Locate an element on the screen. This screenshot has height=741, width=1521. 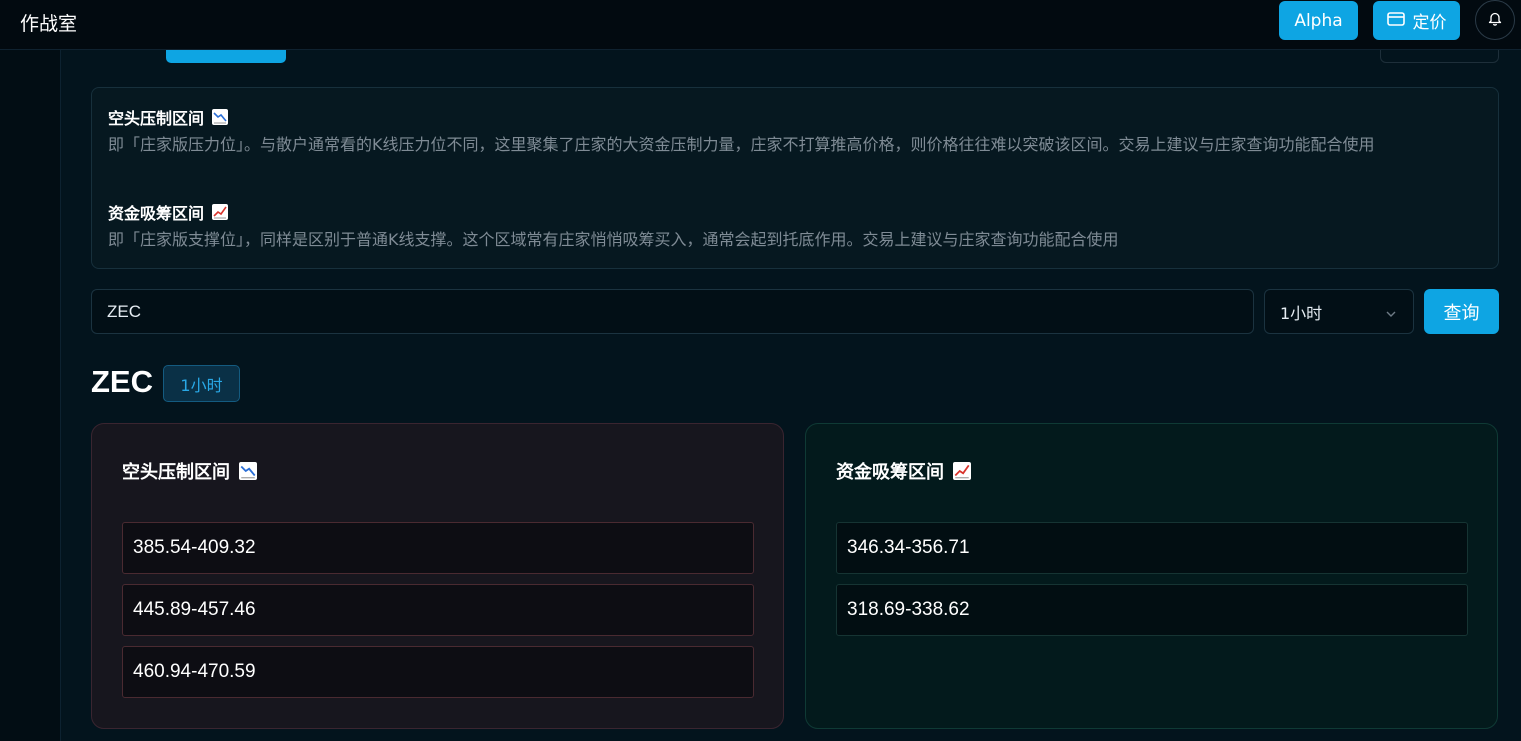
alpha-button: Alpha is located at coordinates (1318, 20).